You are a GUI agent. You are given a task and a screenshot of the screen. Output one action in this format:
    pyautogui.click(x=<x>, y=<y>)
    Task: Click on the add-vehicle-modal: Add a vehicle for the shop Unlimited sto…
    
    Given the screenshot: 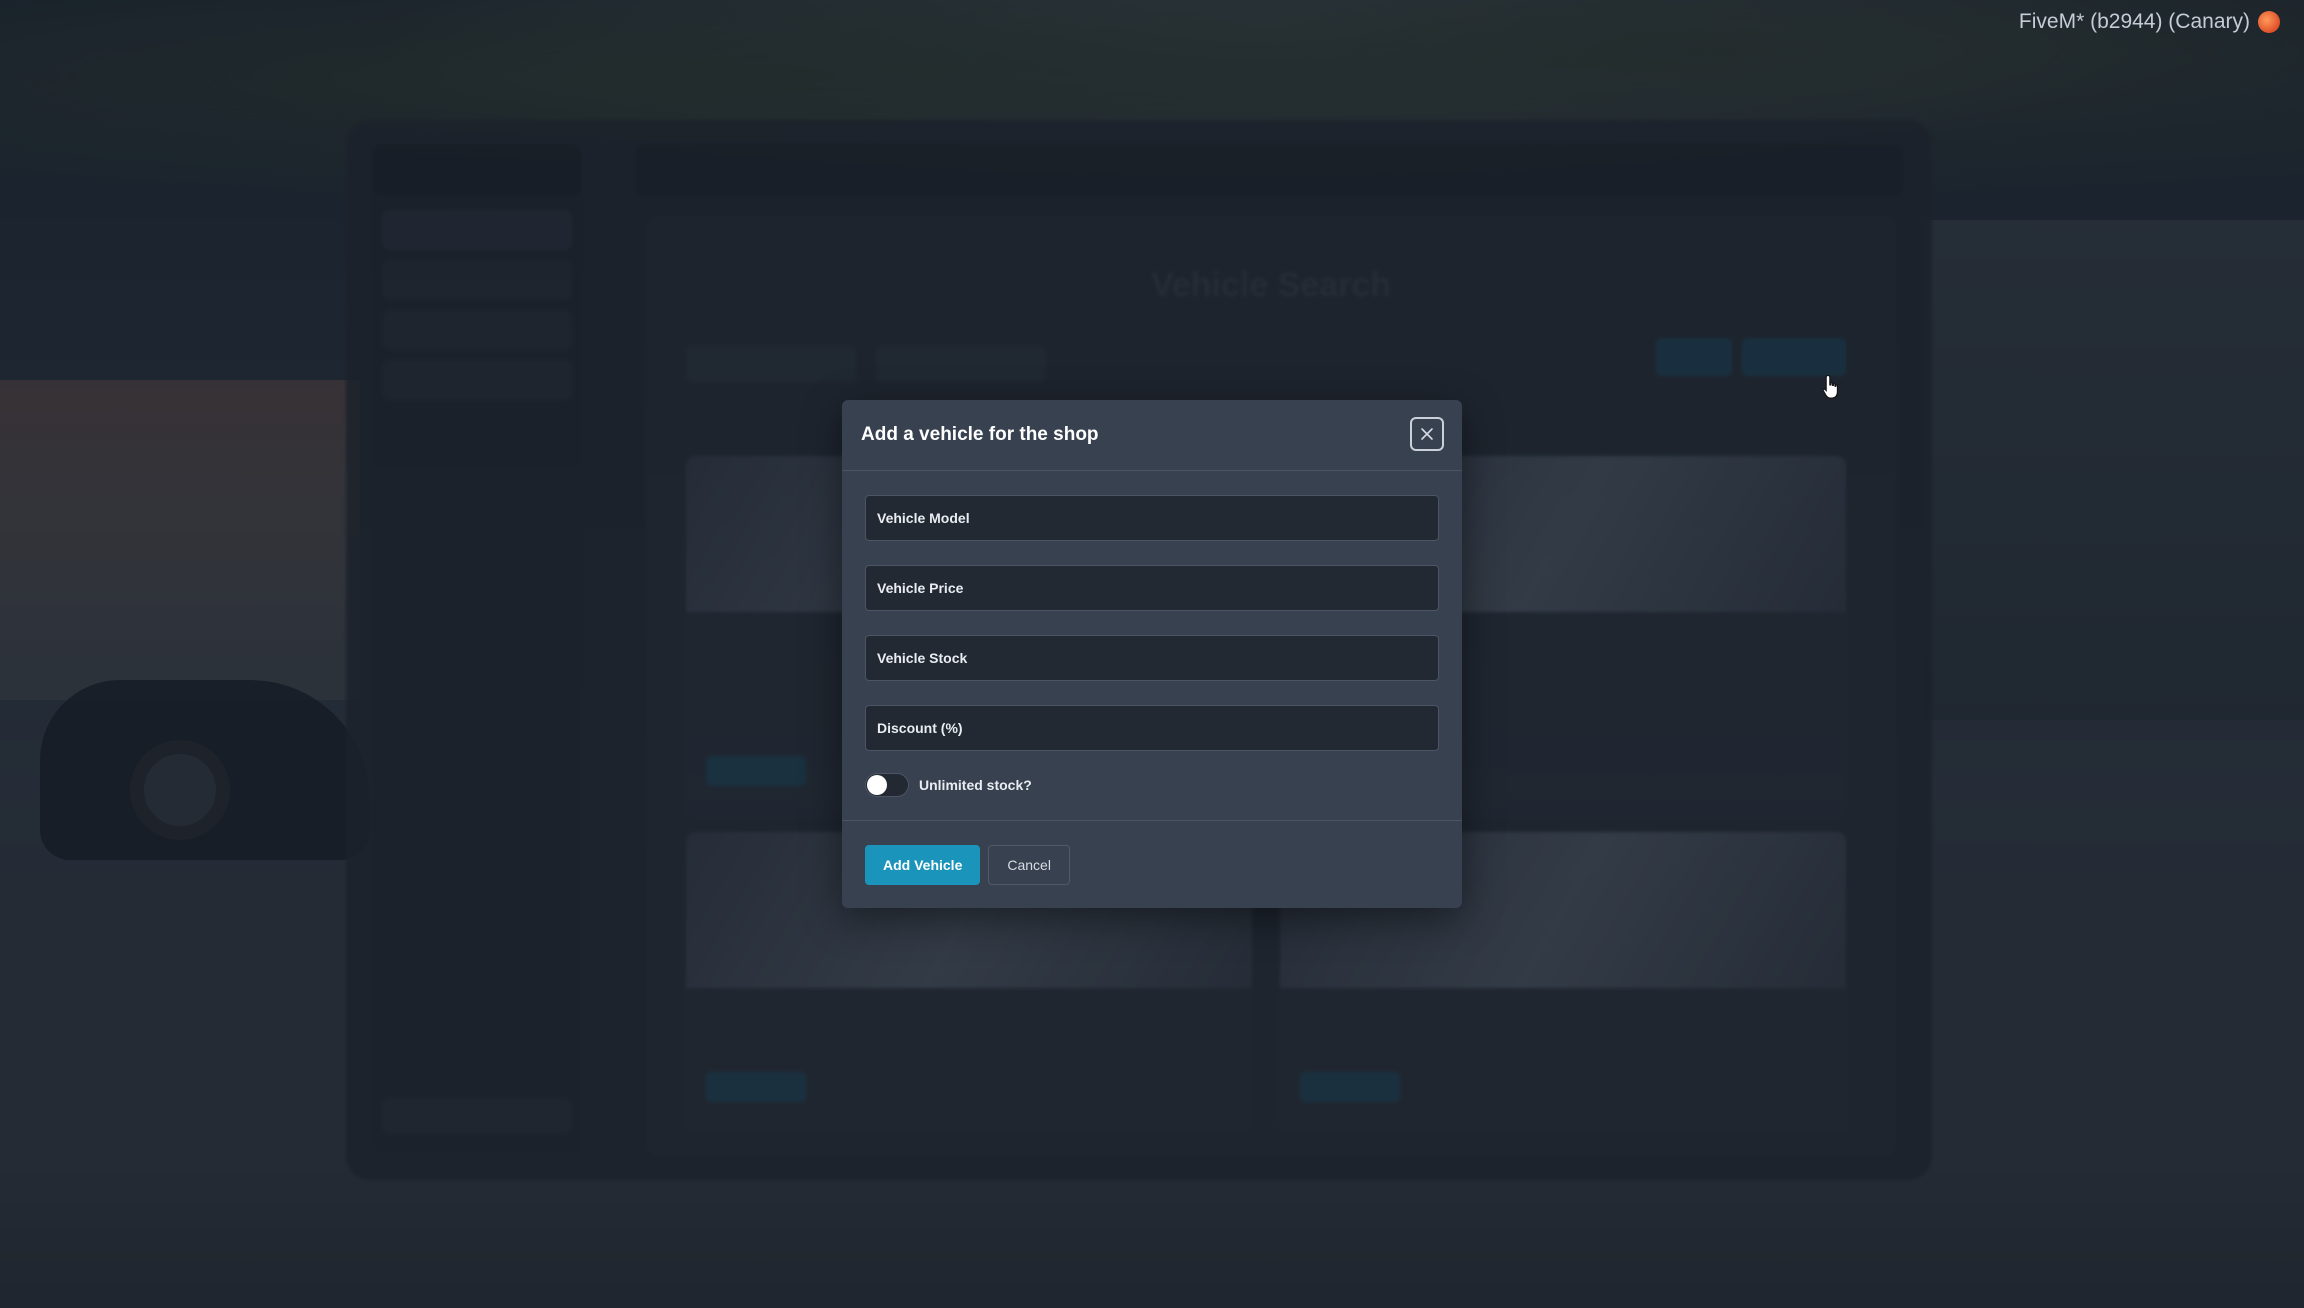 What is the action you would take?
    pyautogui.click(x=1152, y=654)
    